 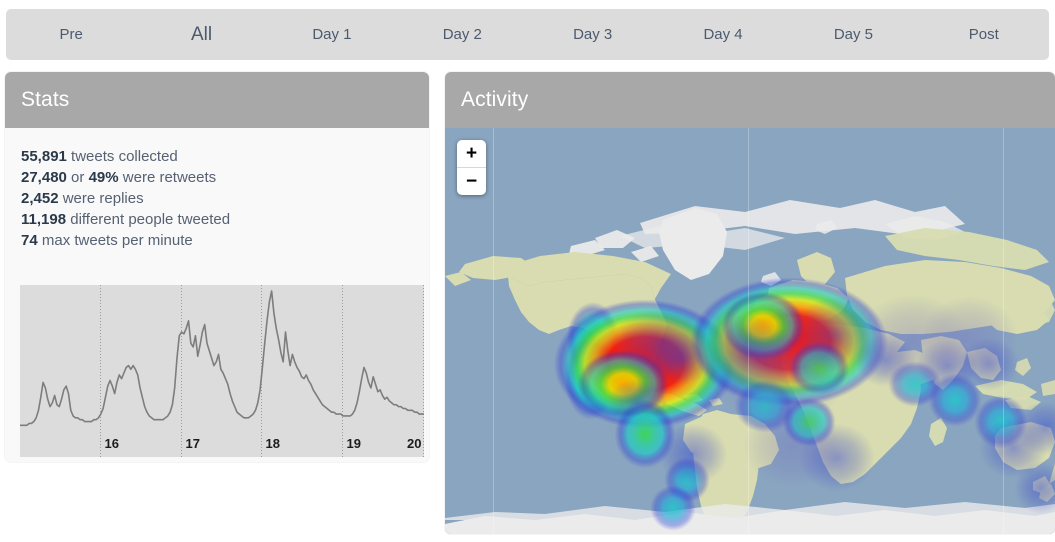 What do you see at coordinates (44, 177) in the screenshot?
I see `stat-value: 27,480` at bounding box center [44, 177].